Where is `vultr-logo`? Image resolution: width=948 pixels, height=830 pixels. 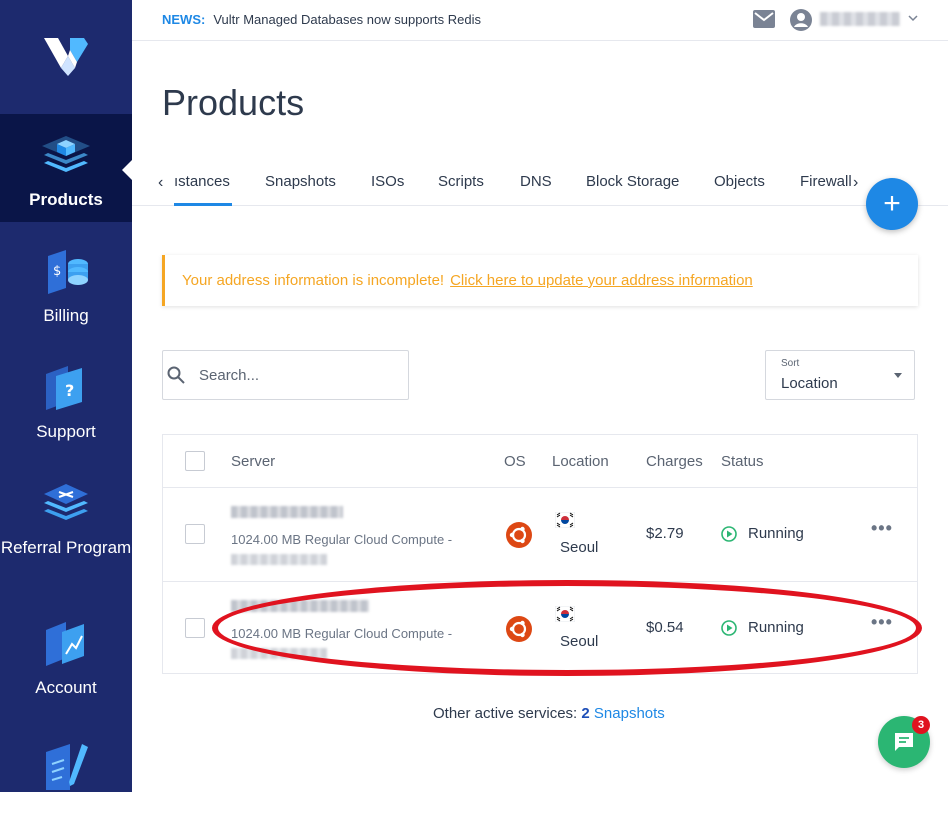 vultr-logo is located at coordinates (66, 56).